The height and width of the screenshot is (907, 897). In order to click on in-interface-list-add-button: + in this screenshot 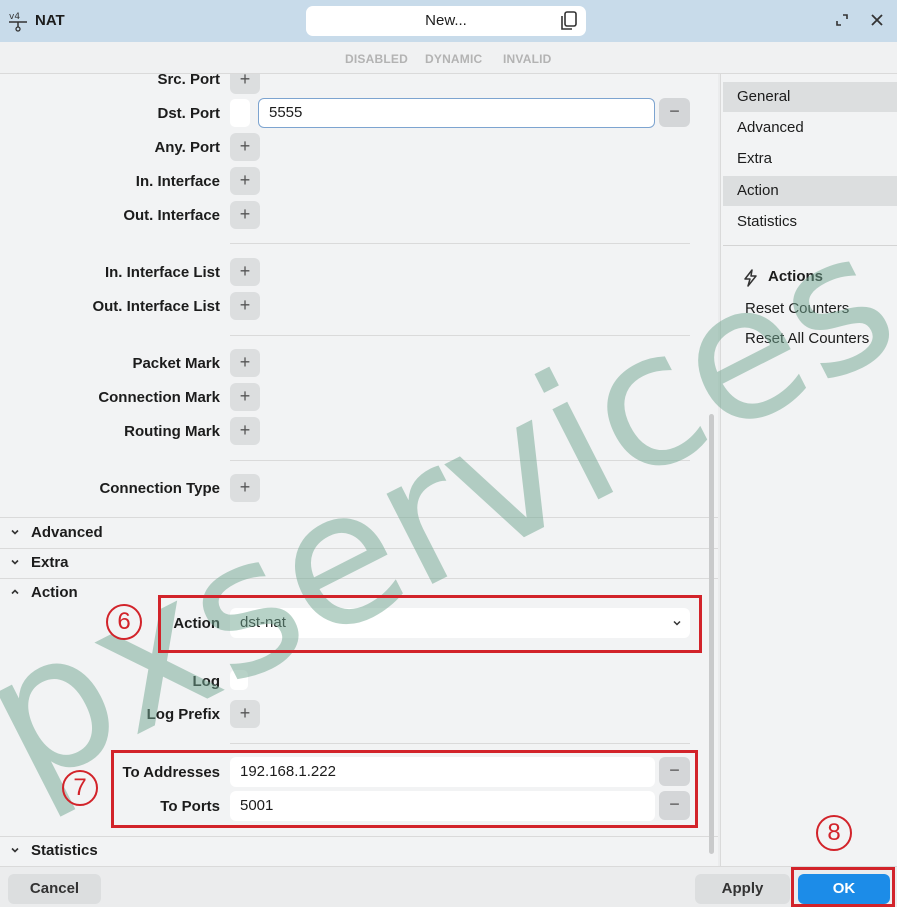, I will do `click(245, 272)`.